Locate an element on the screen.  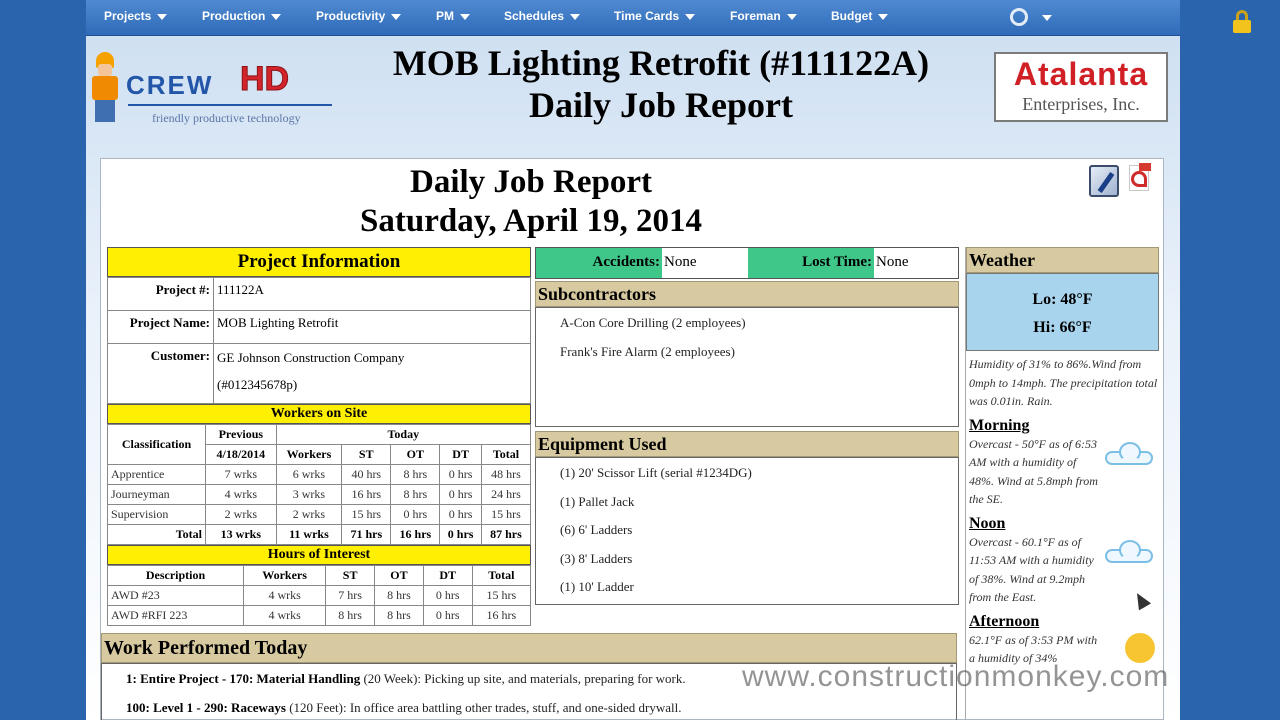
lock-icon is located at coordinates (1242, 21).